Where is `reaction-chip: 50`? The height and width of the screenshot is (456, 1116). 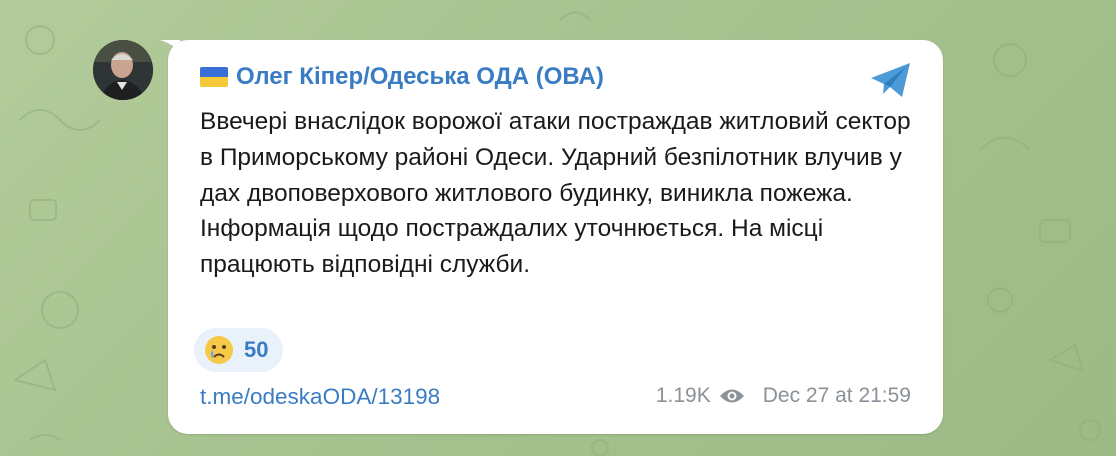 reaction-chip: 50 is located at coordinates (239, 350).